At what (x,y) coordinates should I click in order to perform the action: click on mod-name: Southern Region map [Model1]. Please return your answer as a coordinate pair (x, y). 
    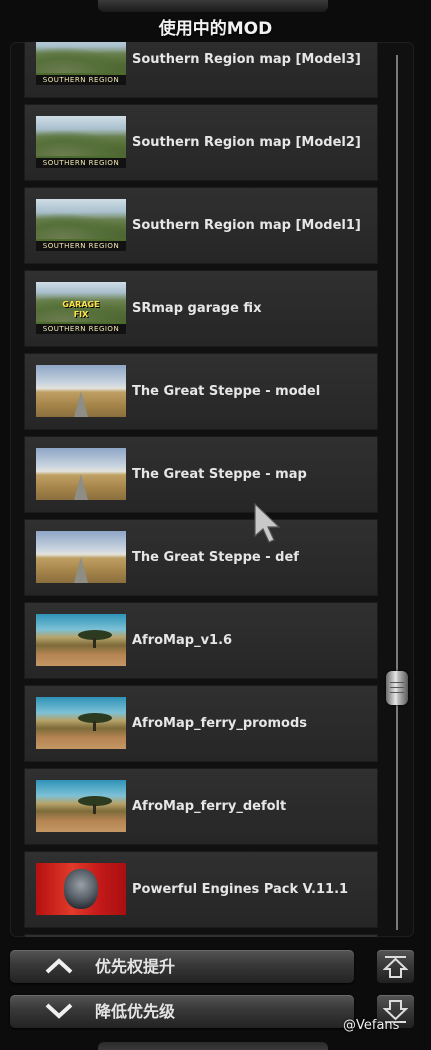
    Looking at the image, I should click on (246, 225).